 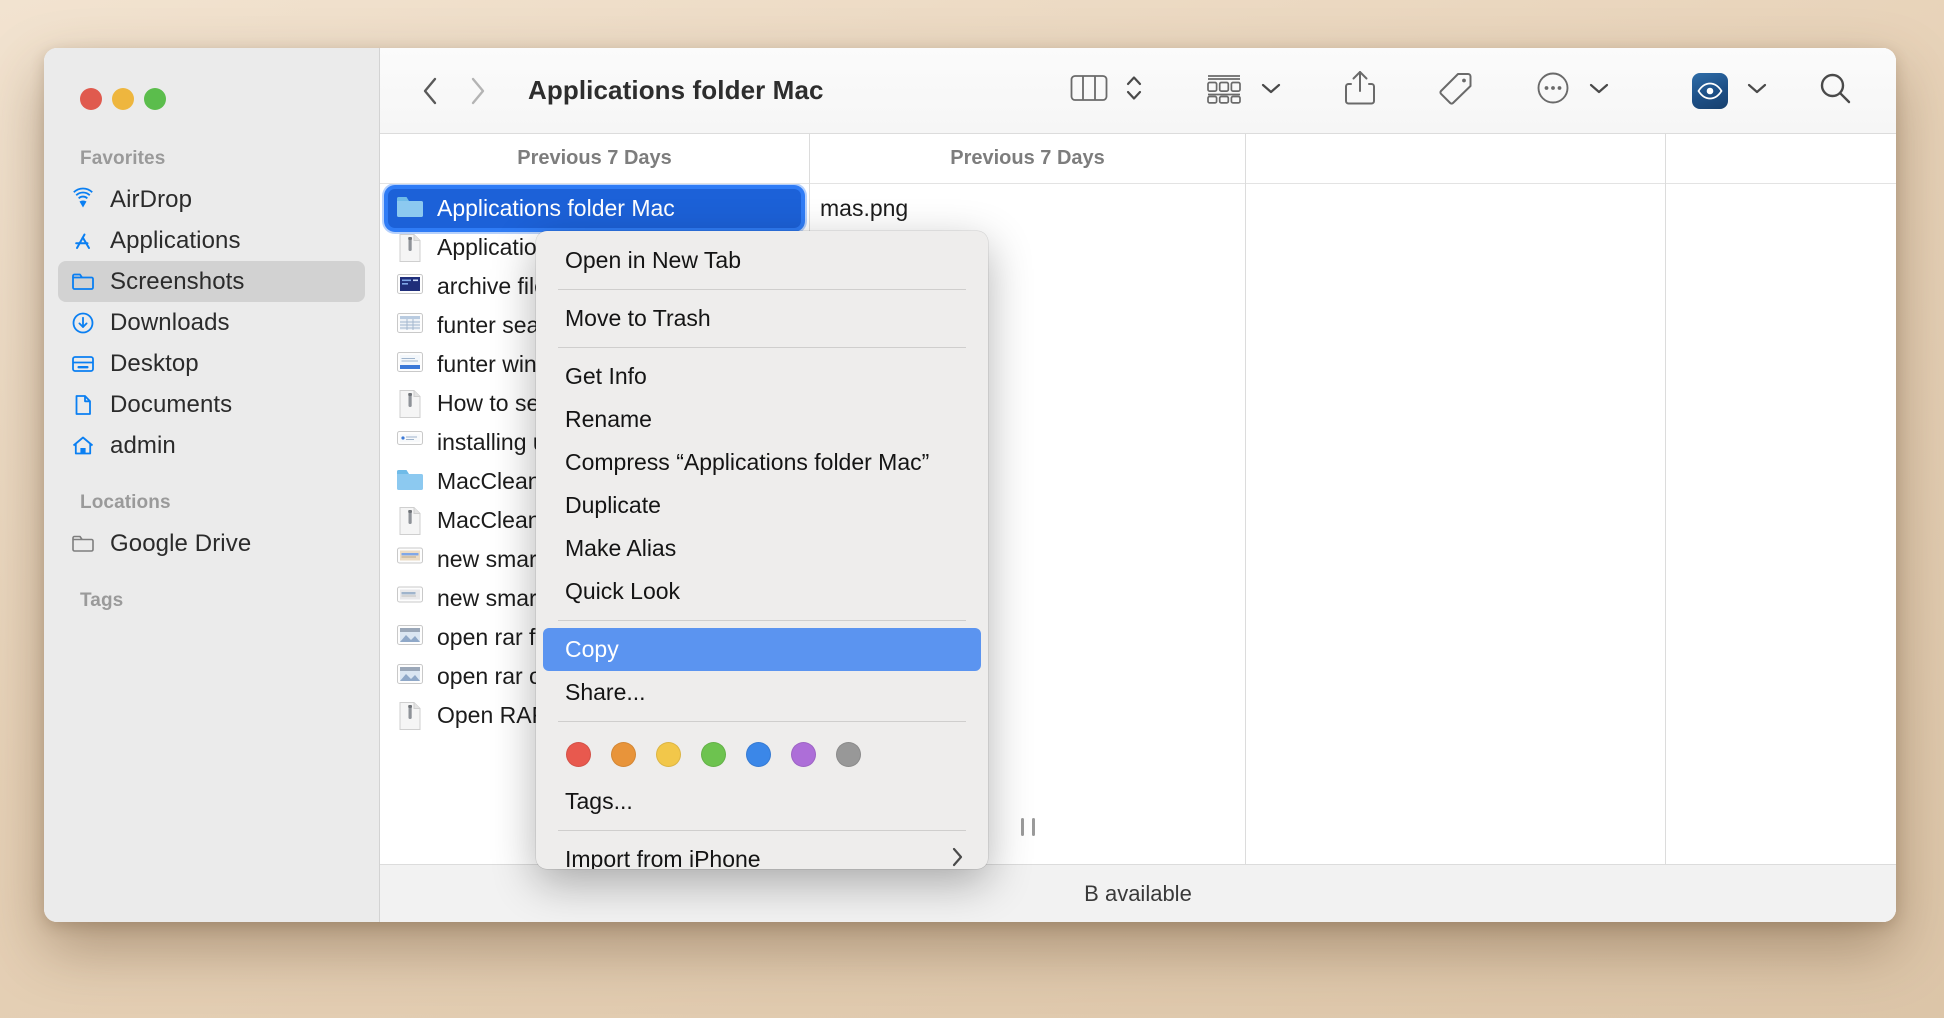 What do you see at coordinates (91, 99) in the screenshot?
I see `close-button` at bounding box center [91, 99].